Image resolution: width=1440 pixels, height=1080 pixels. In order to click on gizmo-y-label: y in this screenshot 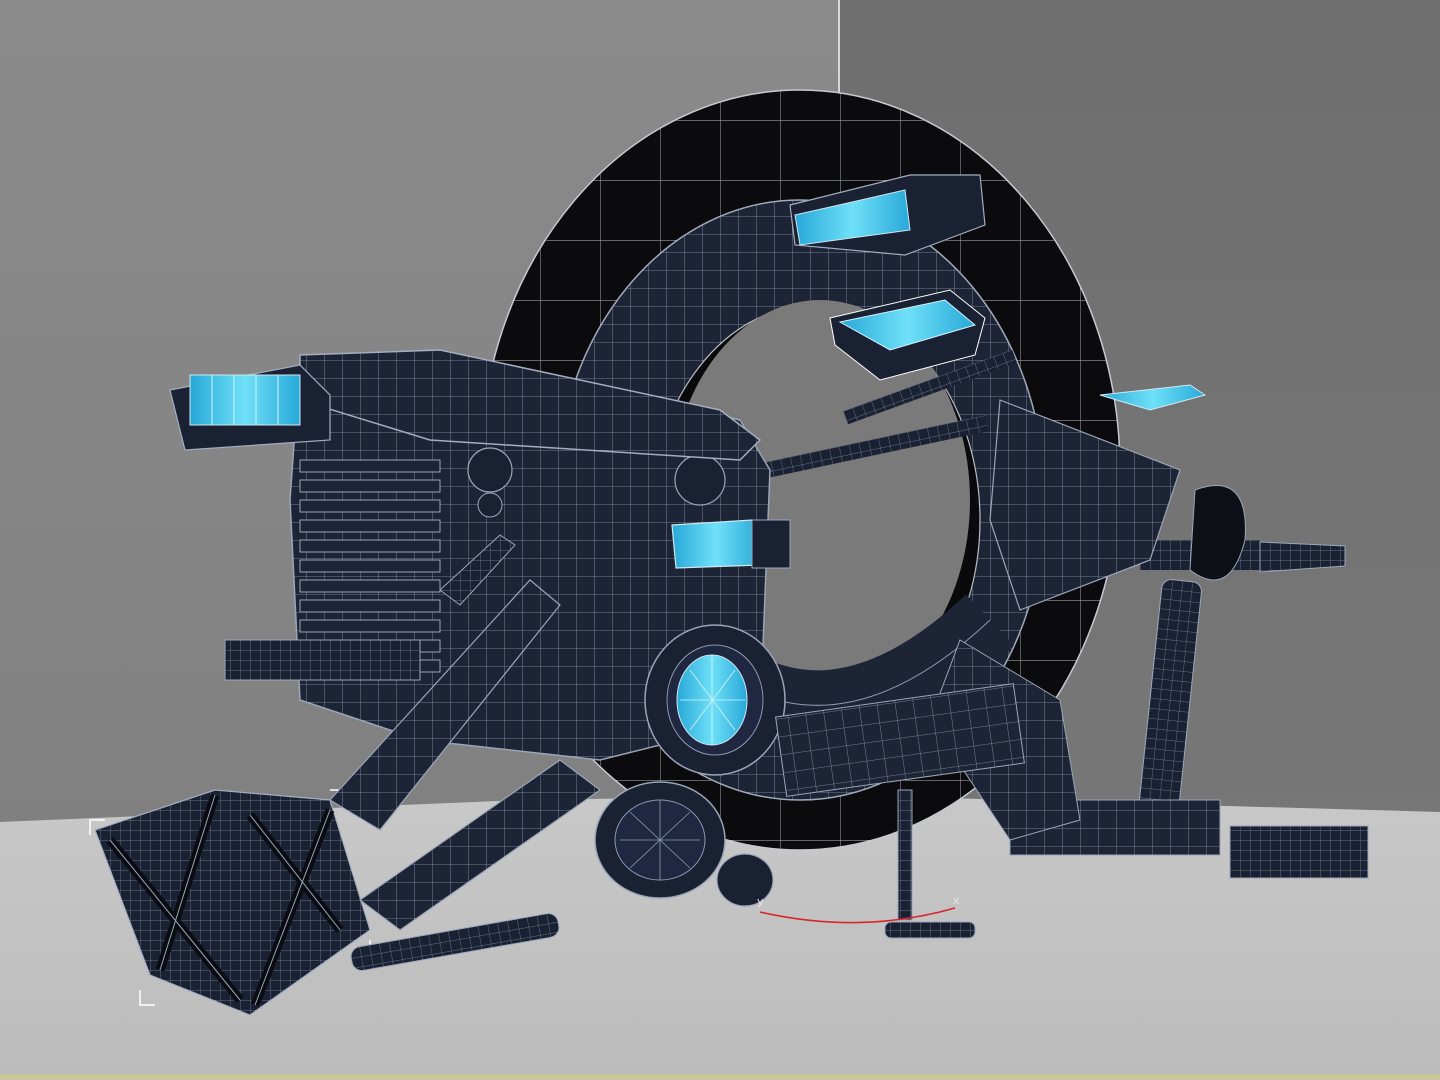, I will do `click(760, 901)`.